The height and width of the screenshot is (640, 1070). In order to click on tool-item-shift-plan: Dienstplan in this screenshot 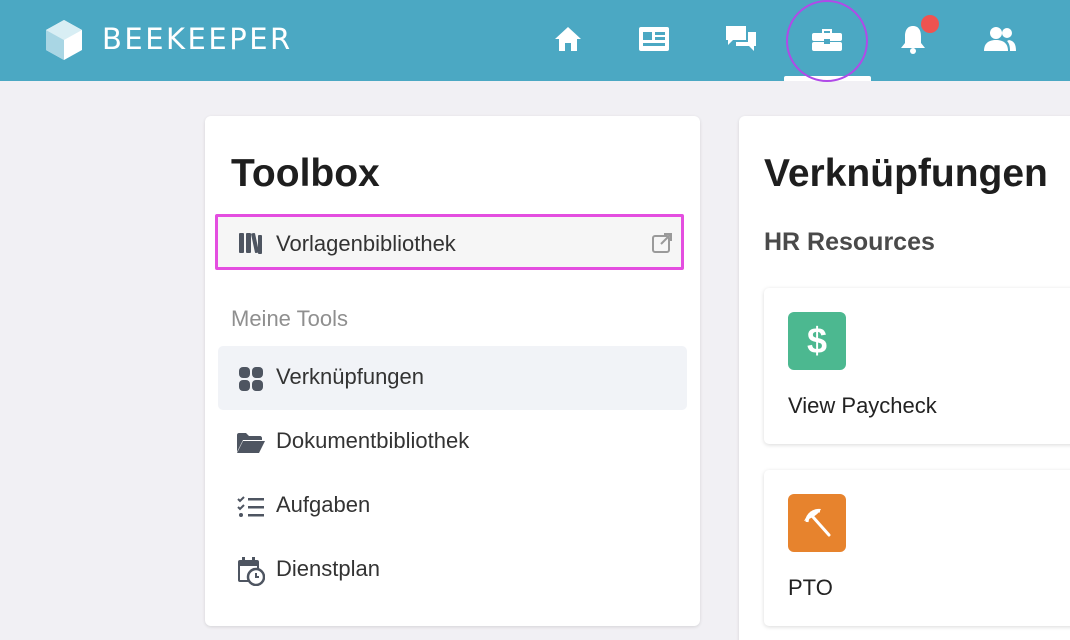, I will do `click(452, 570)`.